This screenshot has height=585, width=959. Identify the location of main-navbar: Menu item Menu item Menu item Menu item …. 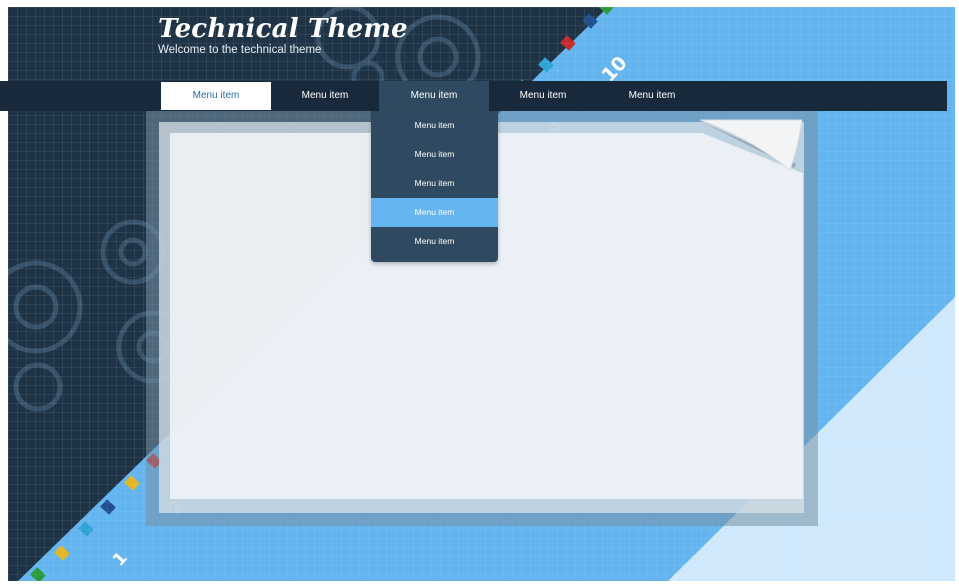
(473, 96).